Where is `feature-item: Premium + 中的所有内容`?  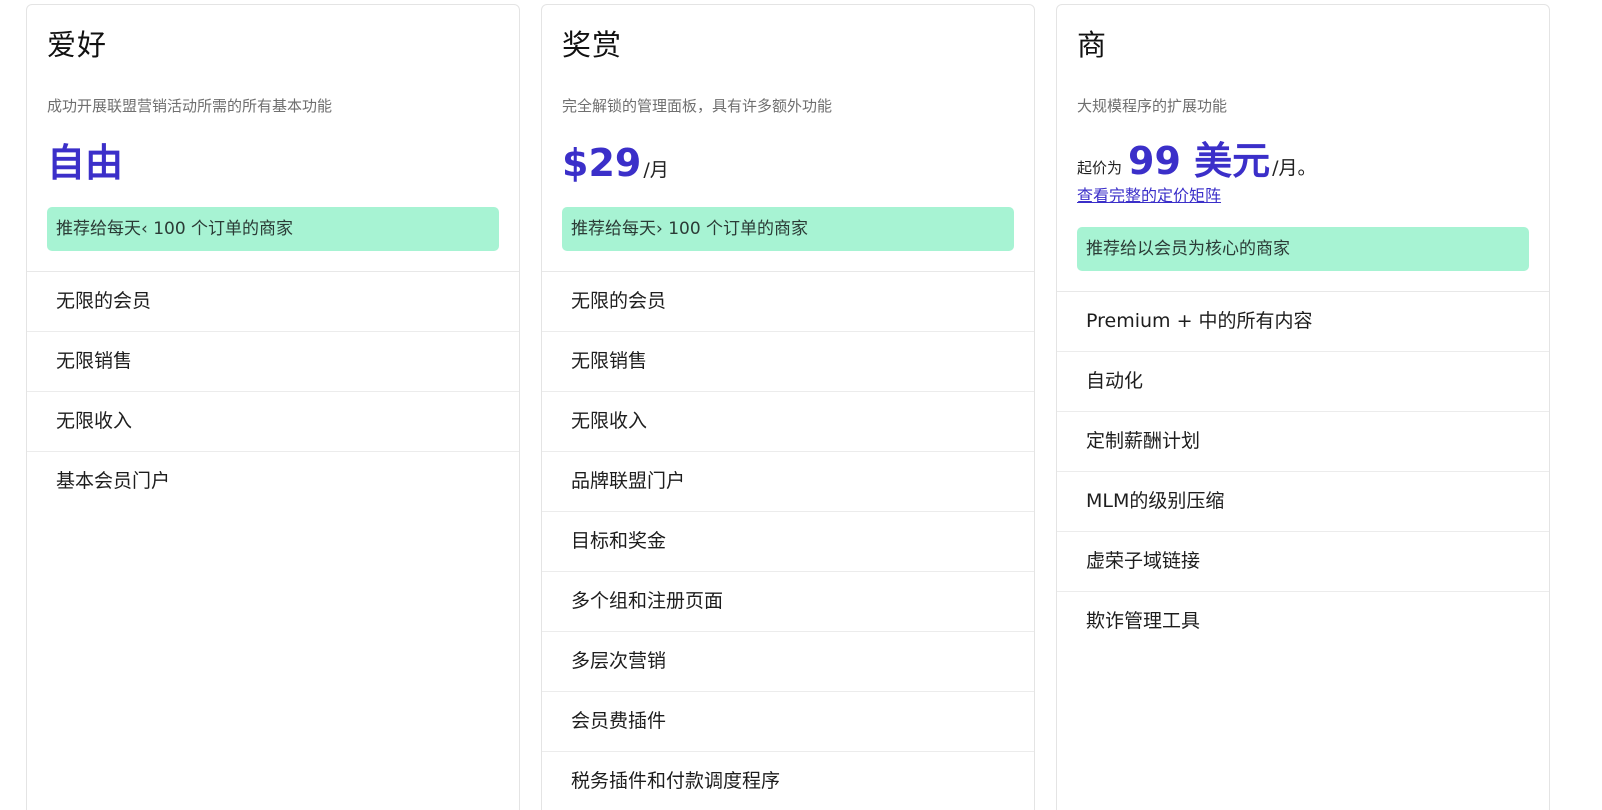
feature-item: Premium + 中的所有内容 is located at coordinates (1303, 322).